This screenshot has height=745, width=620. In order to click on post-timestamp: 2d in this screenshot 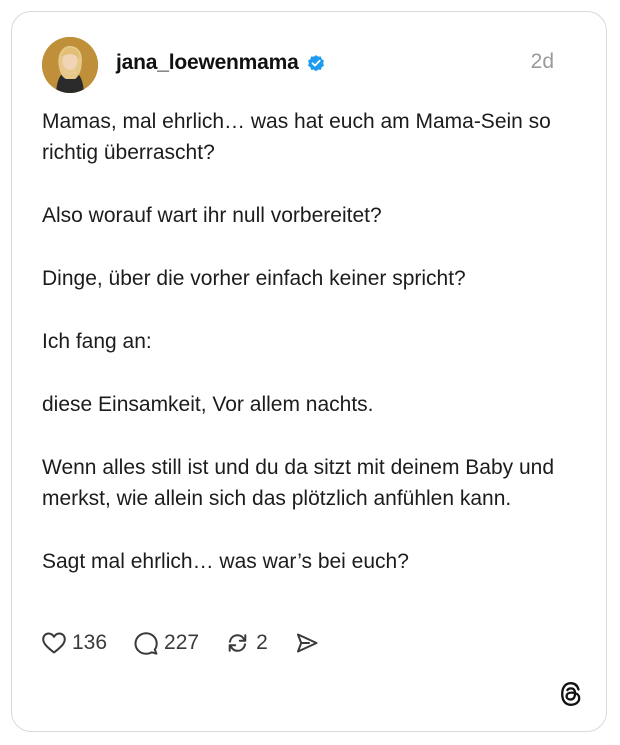, I will do `click(542, 61)`.